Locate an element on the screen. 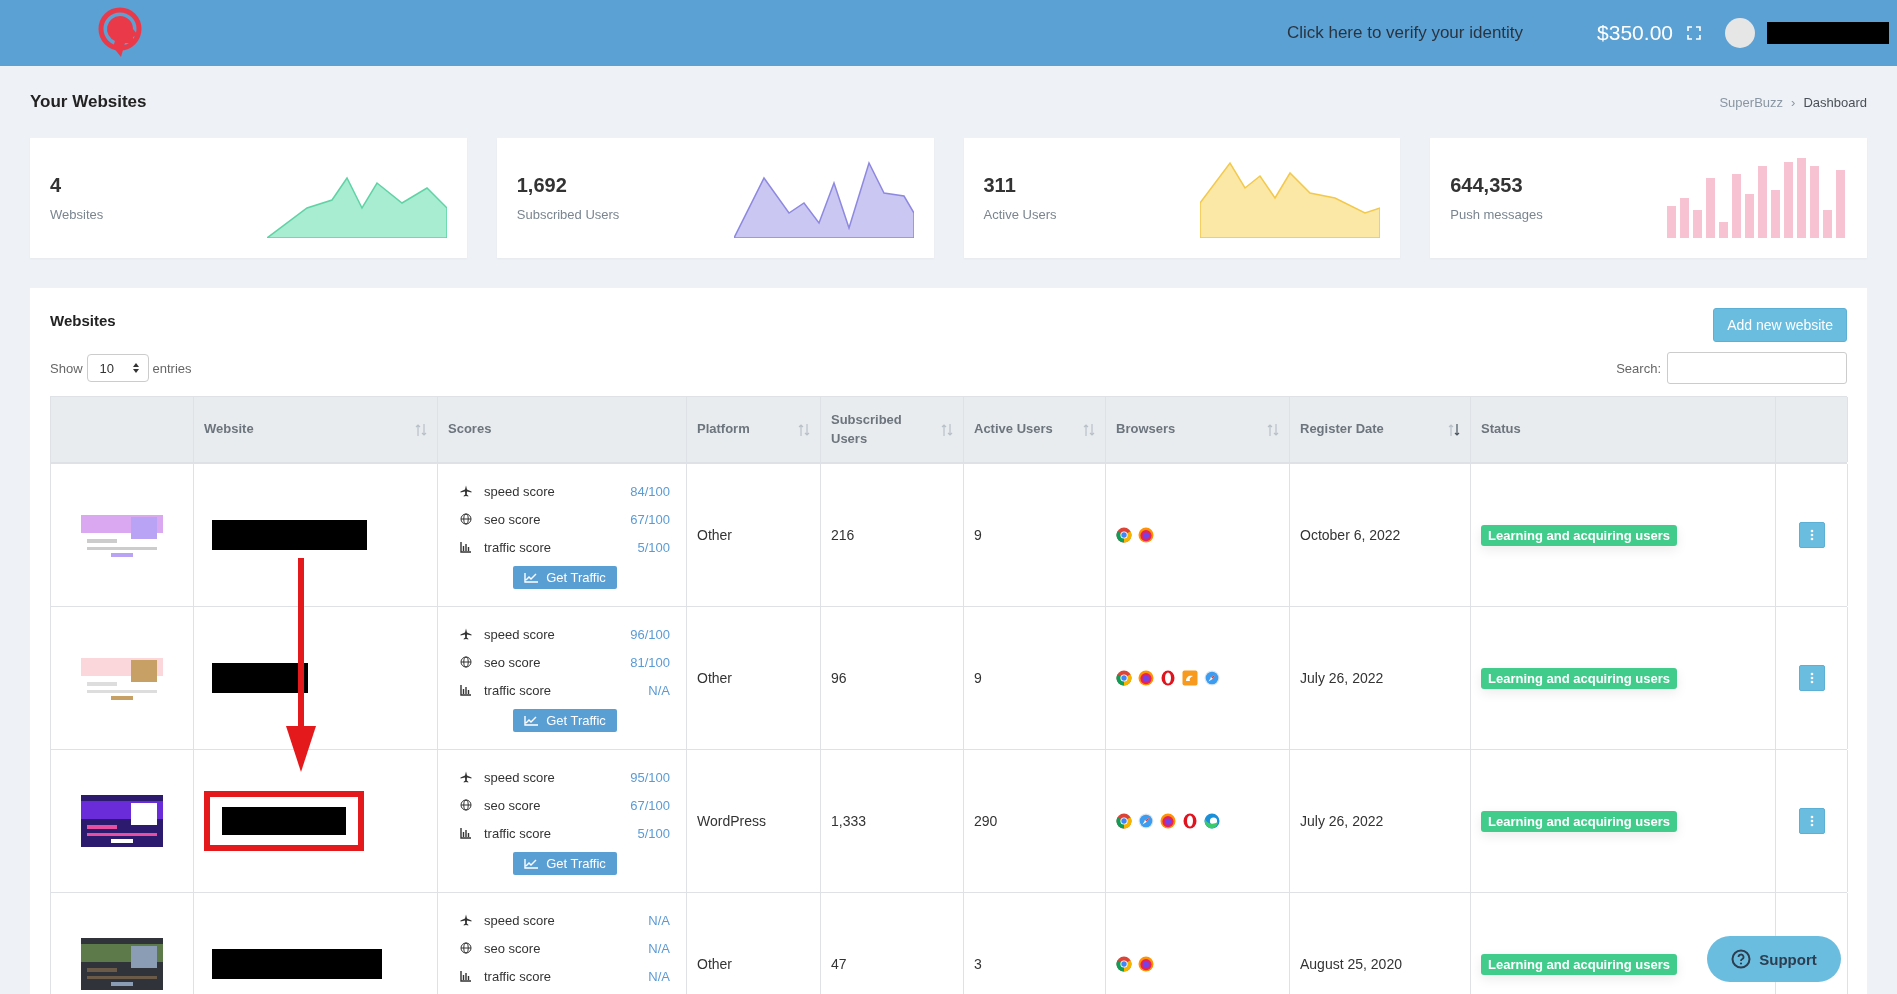 This screenshot has width=1897, height=994. column-header: Status is located at coordinates (1501, 429).